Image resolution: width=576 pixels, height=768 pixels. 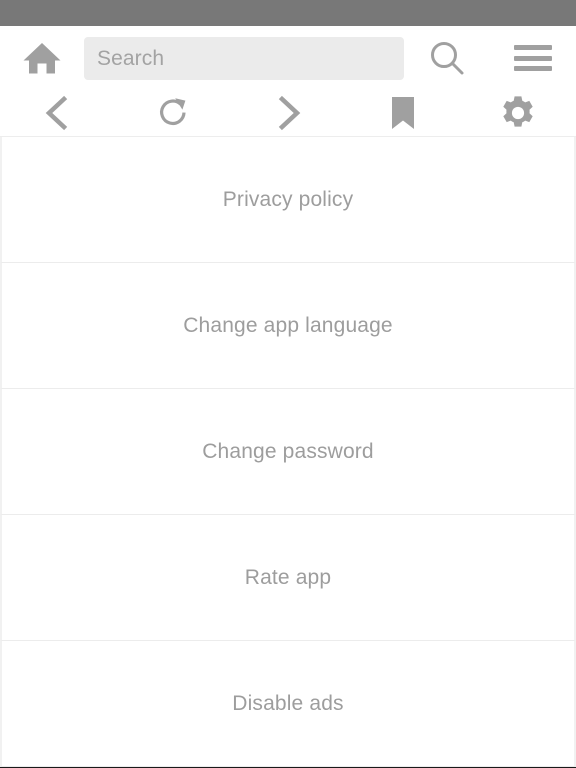 I want to click on back-button, so click(x=57, y=113).